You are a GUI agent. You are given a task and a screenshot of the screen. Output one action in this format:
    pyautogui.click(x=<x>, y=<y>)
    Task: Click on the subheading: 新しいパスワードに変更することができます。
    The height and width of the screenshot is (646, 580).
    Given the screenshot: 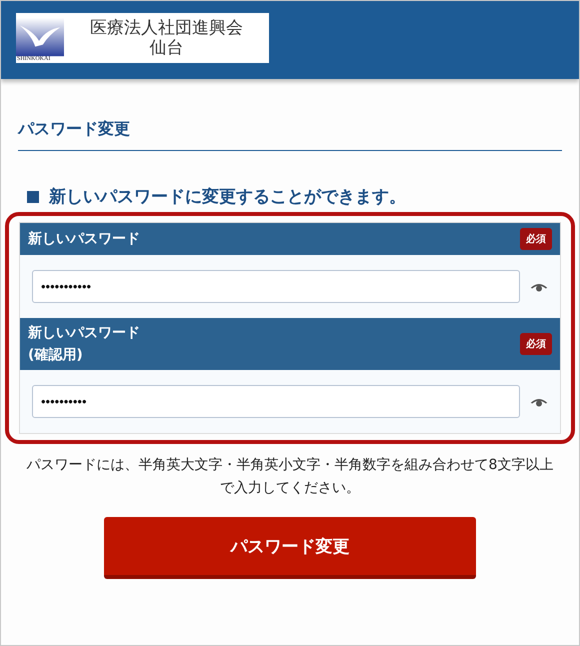 What is the action you would take?
    pyautogui.click(x=227, y=197)
    